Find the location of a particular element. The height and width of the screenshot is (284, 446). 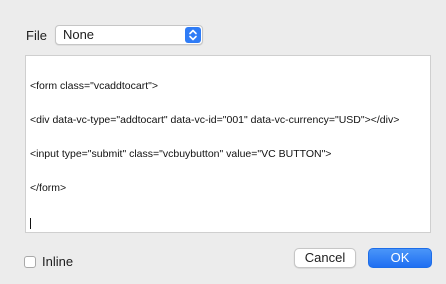

file-row: File None is located at coordinates (114, 35).